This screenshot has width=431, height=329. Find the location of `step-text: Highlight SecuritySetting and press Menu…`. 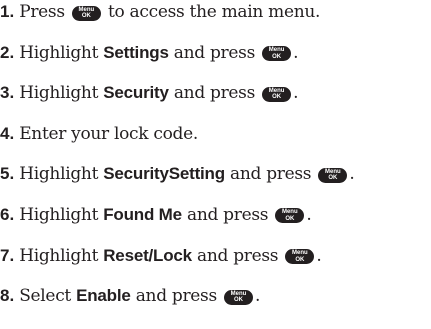

step-text: Highlight SecuritySetting and press Menu… is located at coordinates (187, 174).